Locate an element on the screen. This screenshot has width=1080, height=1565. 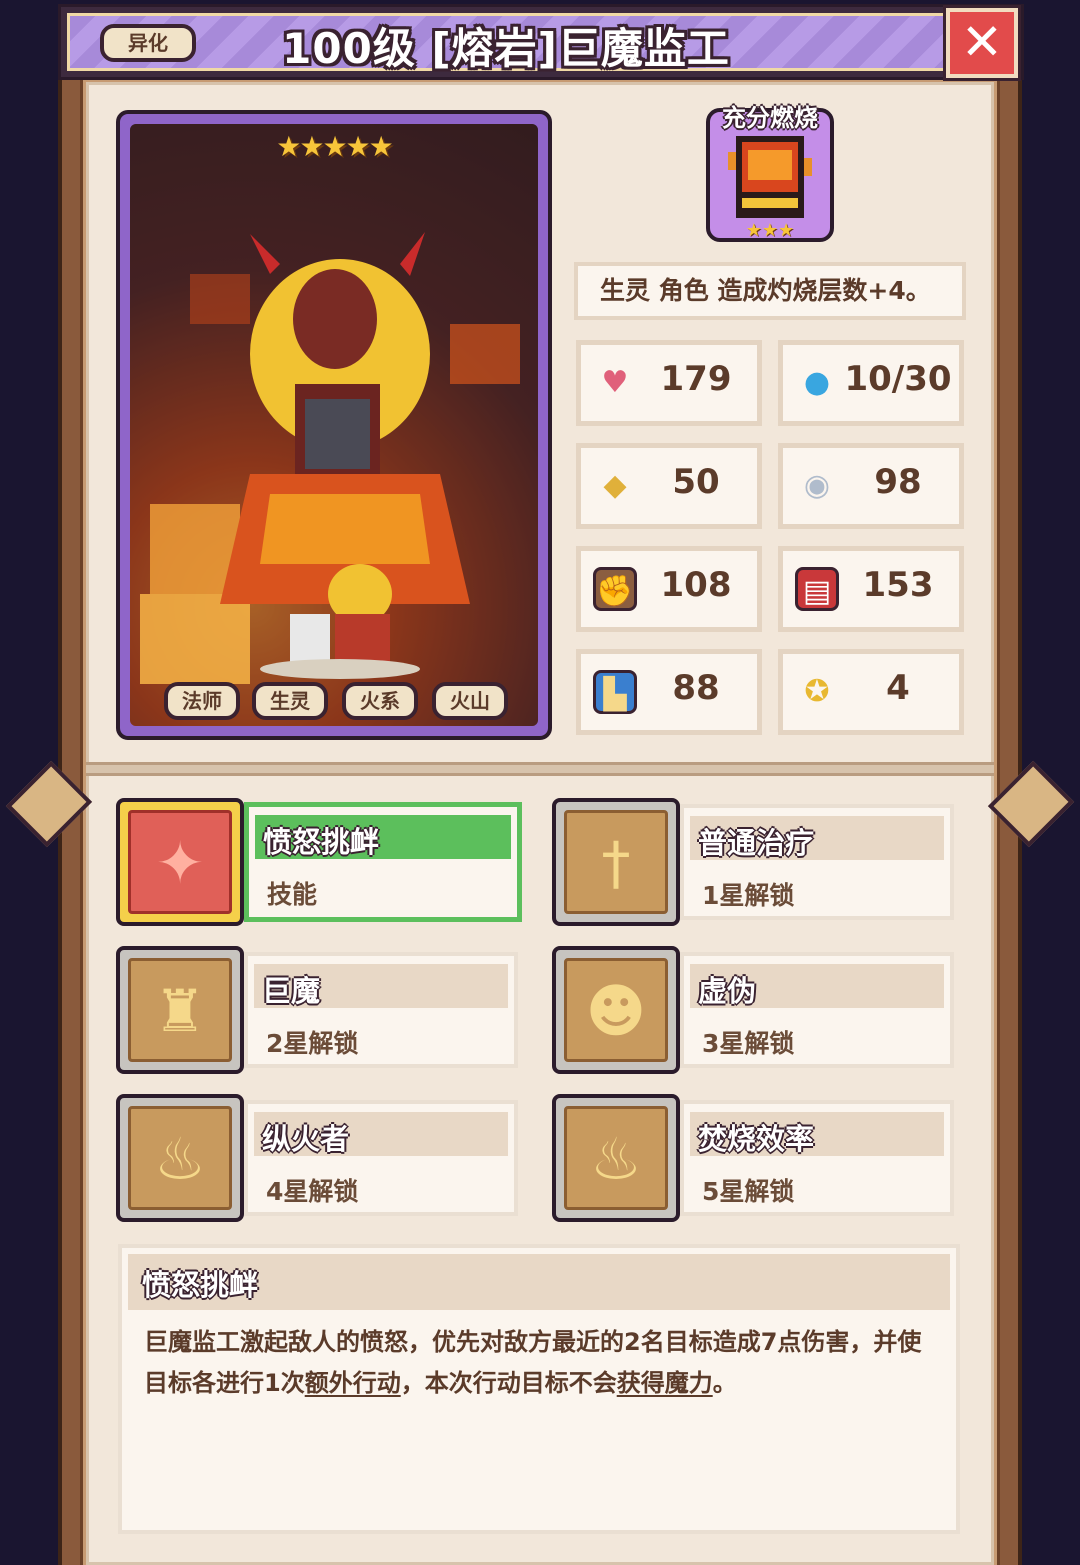
stat-value: 98 is located at coordinates (898, 482).